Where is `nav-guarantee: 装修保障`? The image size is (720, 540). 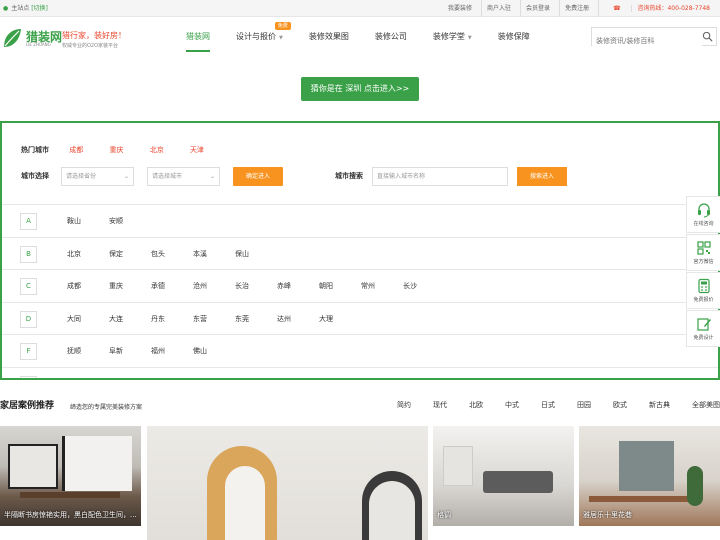 nav-guarantee: 装修保障 is located at coordinates (514, 37).